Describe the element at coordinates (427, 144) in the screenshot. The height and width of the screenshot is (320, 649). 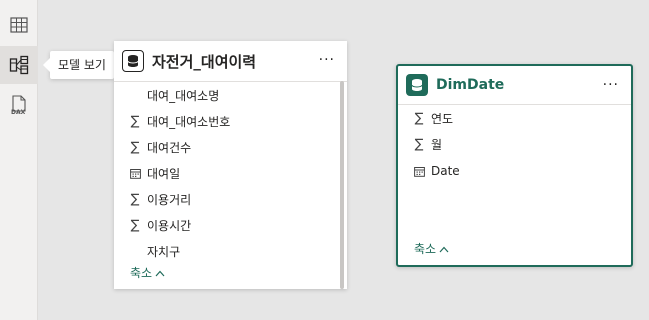
I see `field-item: ∑ 월` at that location.